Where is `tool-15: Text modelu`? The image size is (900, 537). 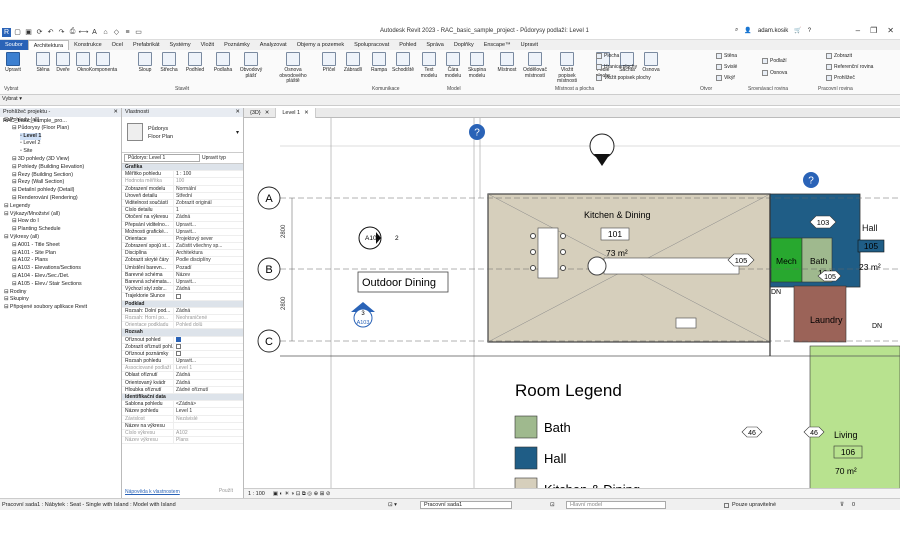
tool-15: Text modelu is located at coordinates (429, 65).